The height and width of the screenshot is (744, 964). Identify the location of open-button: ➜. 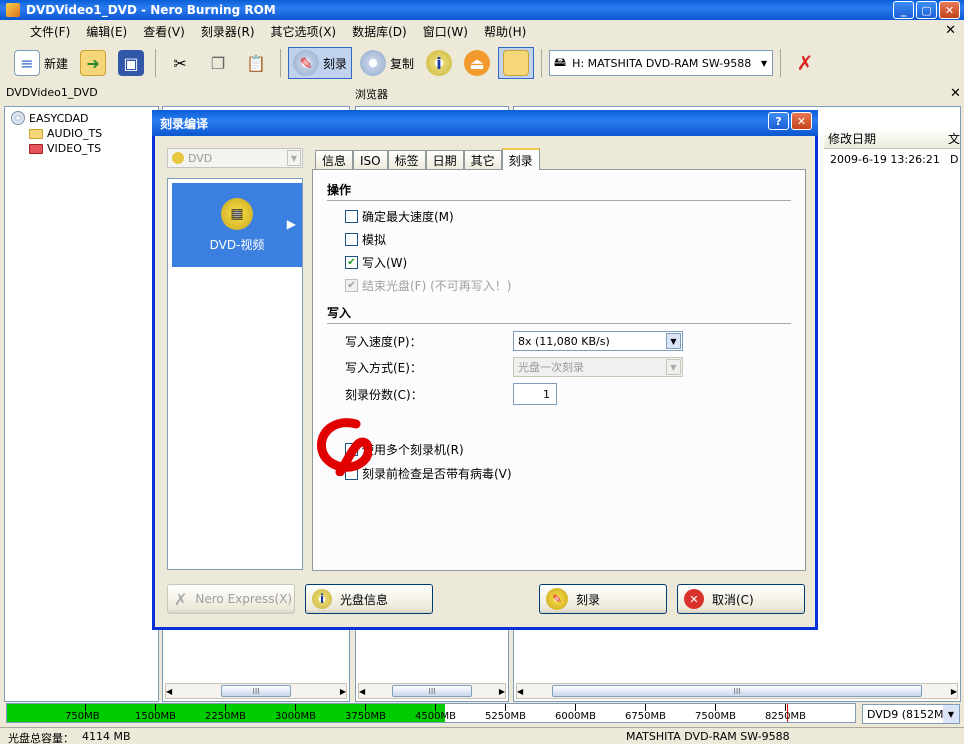
(93, 63).